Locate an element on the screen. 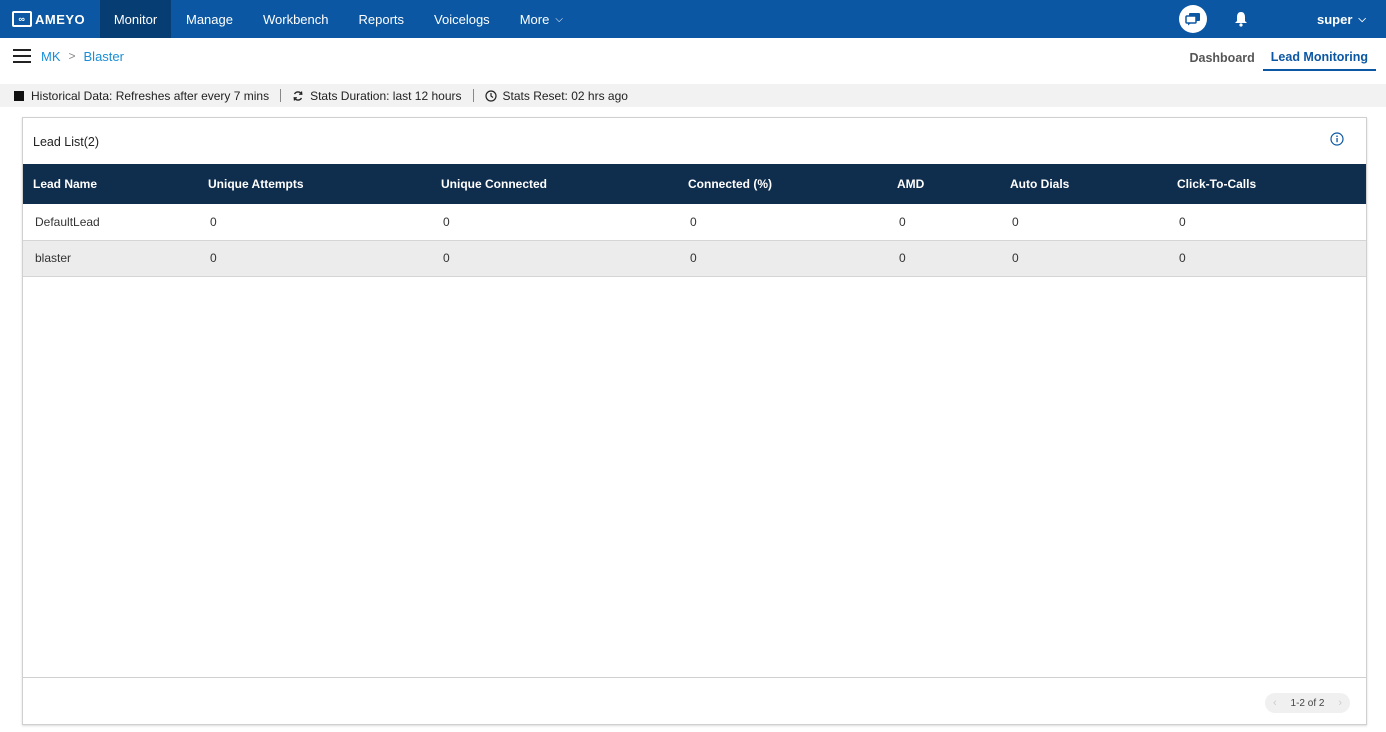 This screenshot has height=732, width=1386. ameyo-logo: ∞ AMEYO is located at coordinates (50, 19).